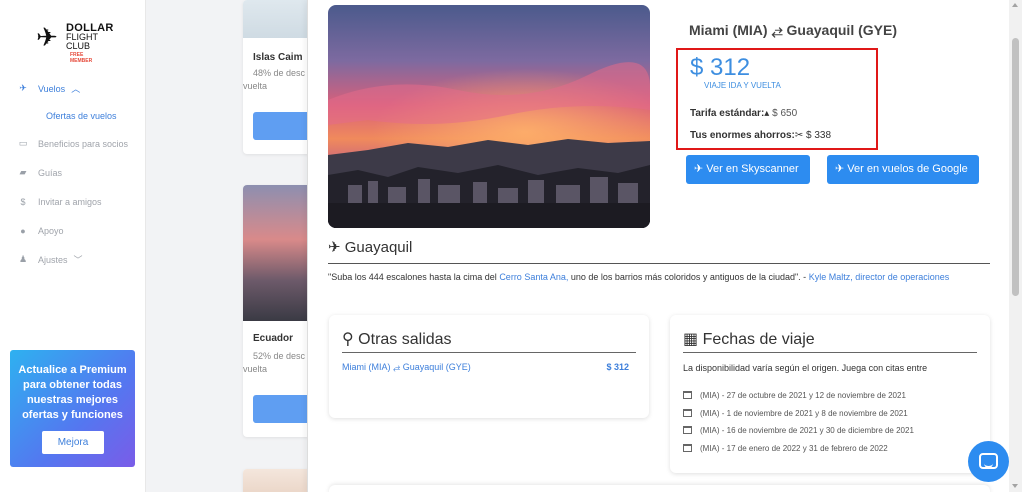 The height and width of the screenshot is (492, 1022). Describe the element at coordinates (742, 85) in the screenshot. I see `trip-type-label: VIAJE IDA Y VUELTA` at that location.